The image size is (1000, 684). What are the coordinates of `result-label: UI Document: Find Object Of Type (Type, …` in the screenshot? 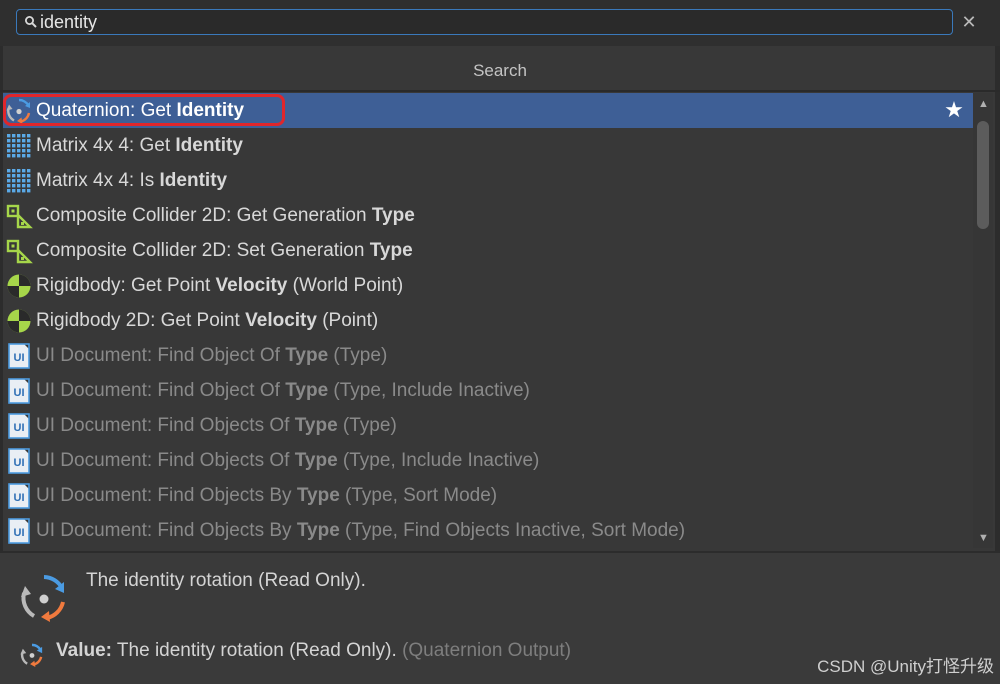 It's located at (283, 391).